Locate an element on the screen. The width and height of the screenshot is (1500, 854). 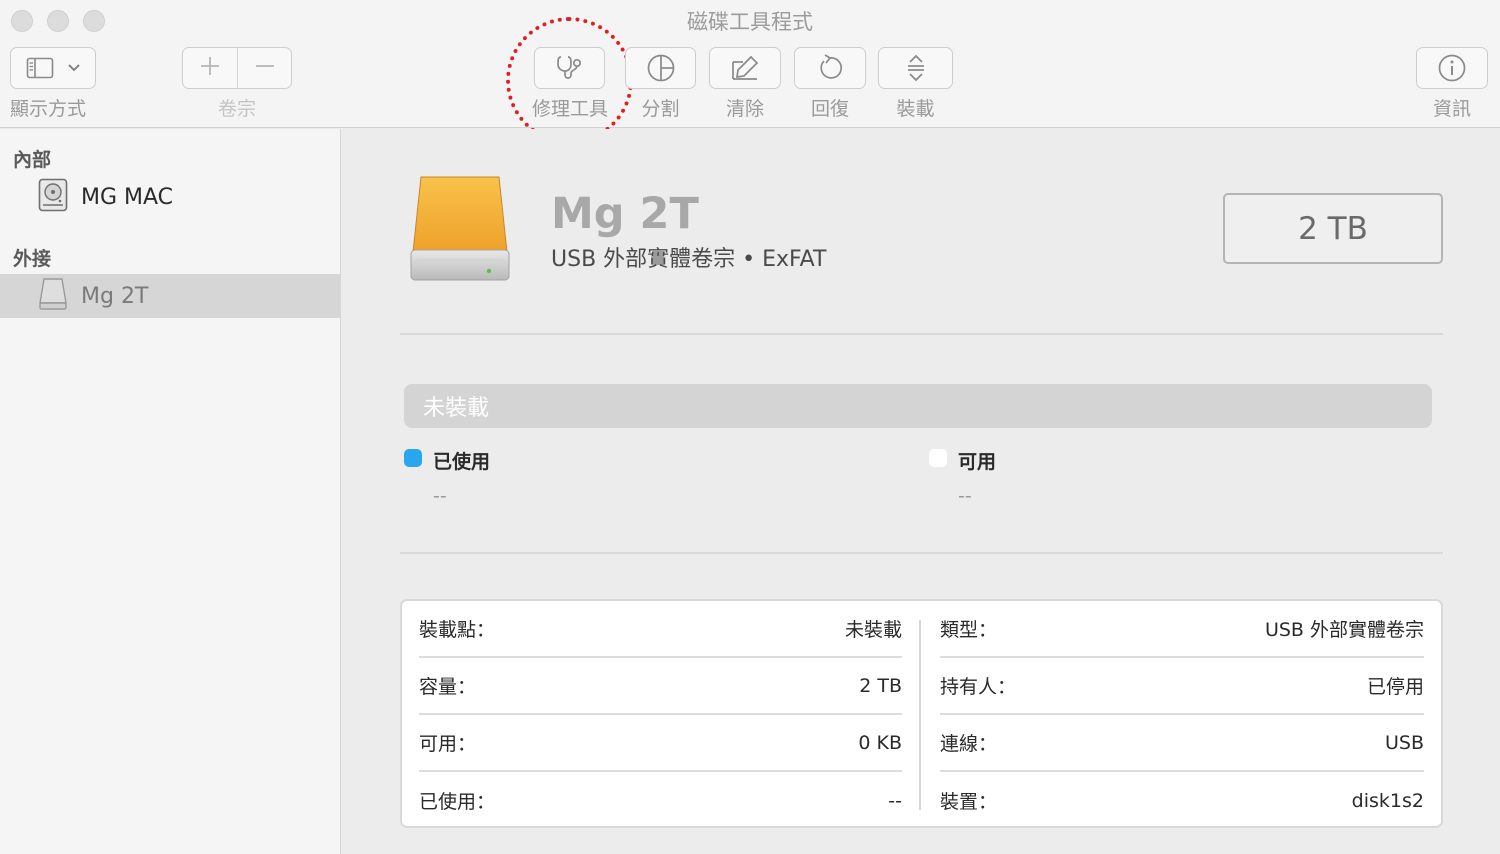
info-value: 2 TB is located at coordinates (880, 685).